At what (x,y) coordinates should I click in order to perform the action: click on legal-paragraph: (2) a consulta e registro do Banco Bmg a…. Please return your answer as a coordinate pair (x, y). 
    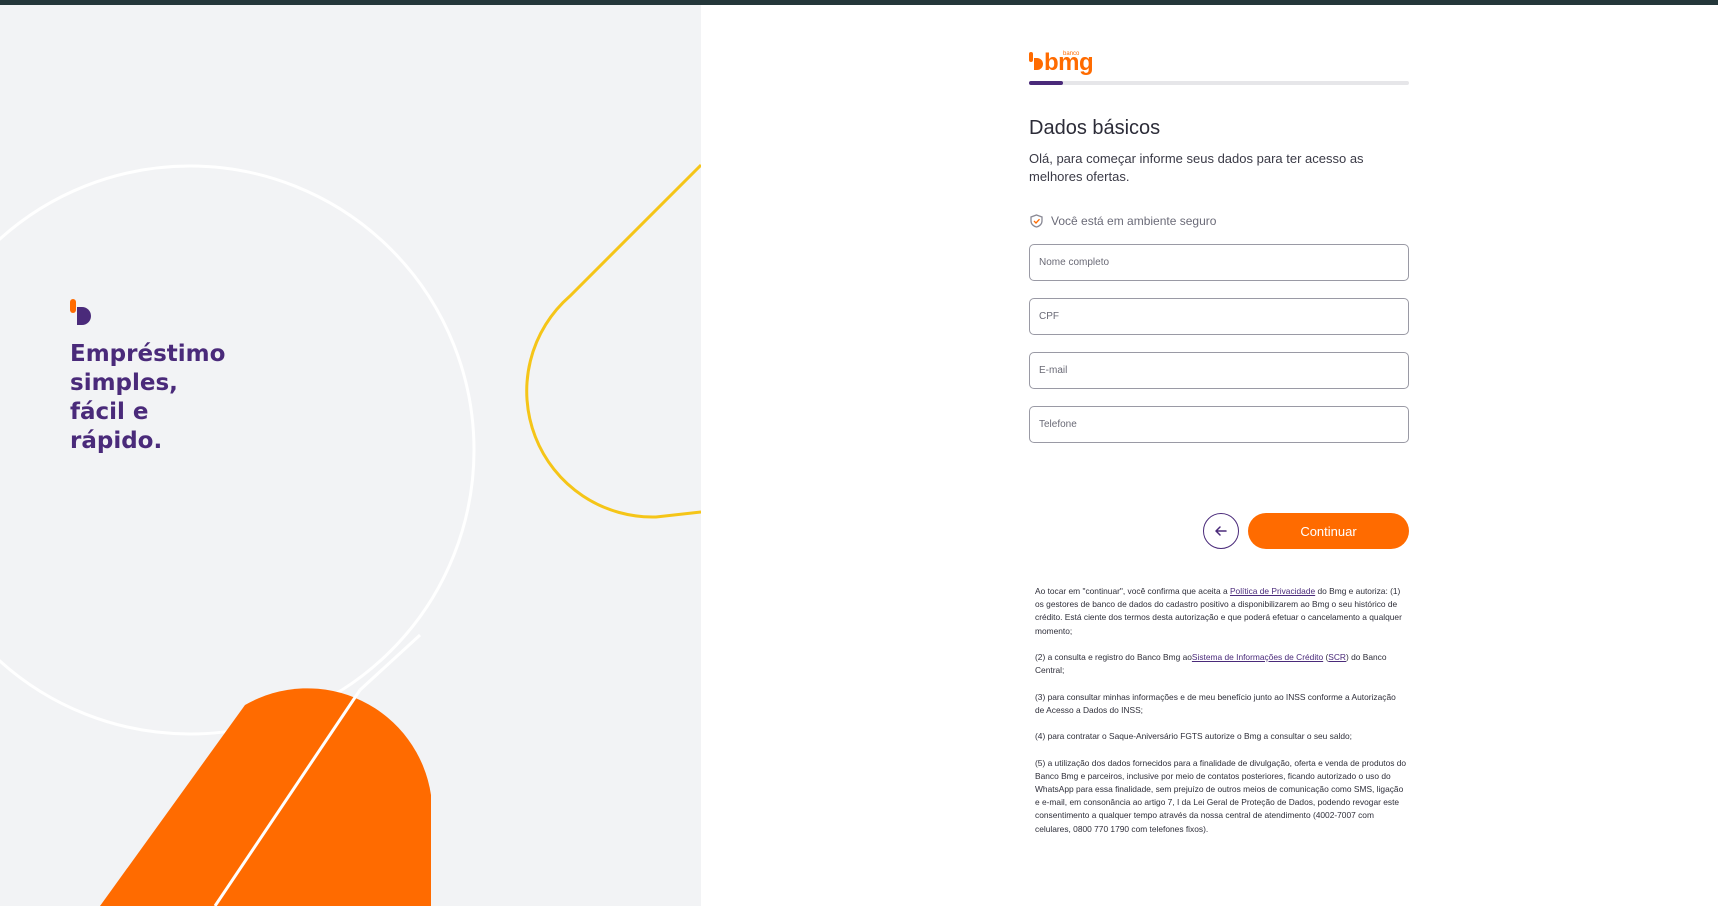
    Looking at the image, I should click on (1221, 664).